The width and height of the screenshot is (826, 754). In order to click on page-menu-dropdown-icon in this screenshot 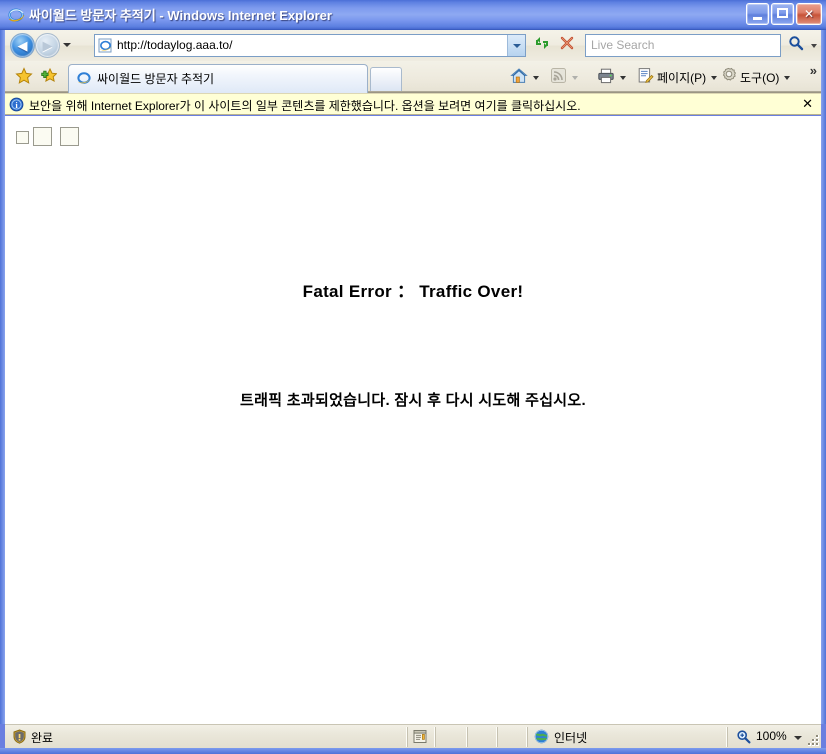, I will do `click(714, 78)`.